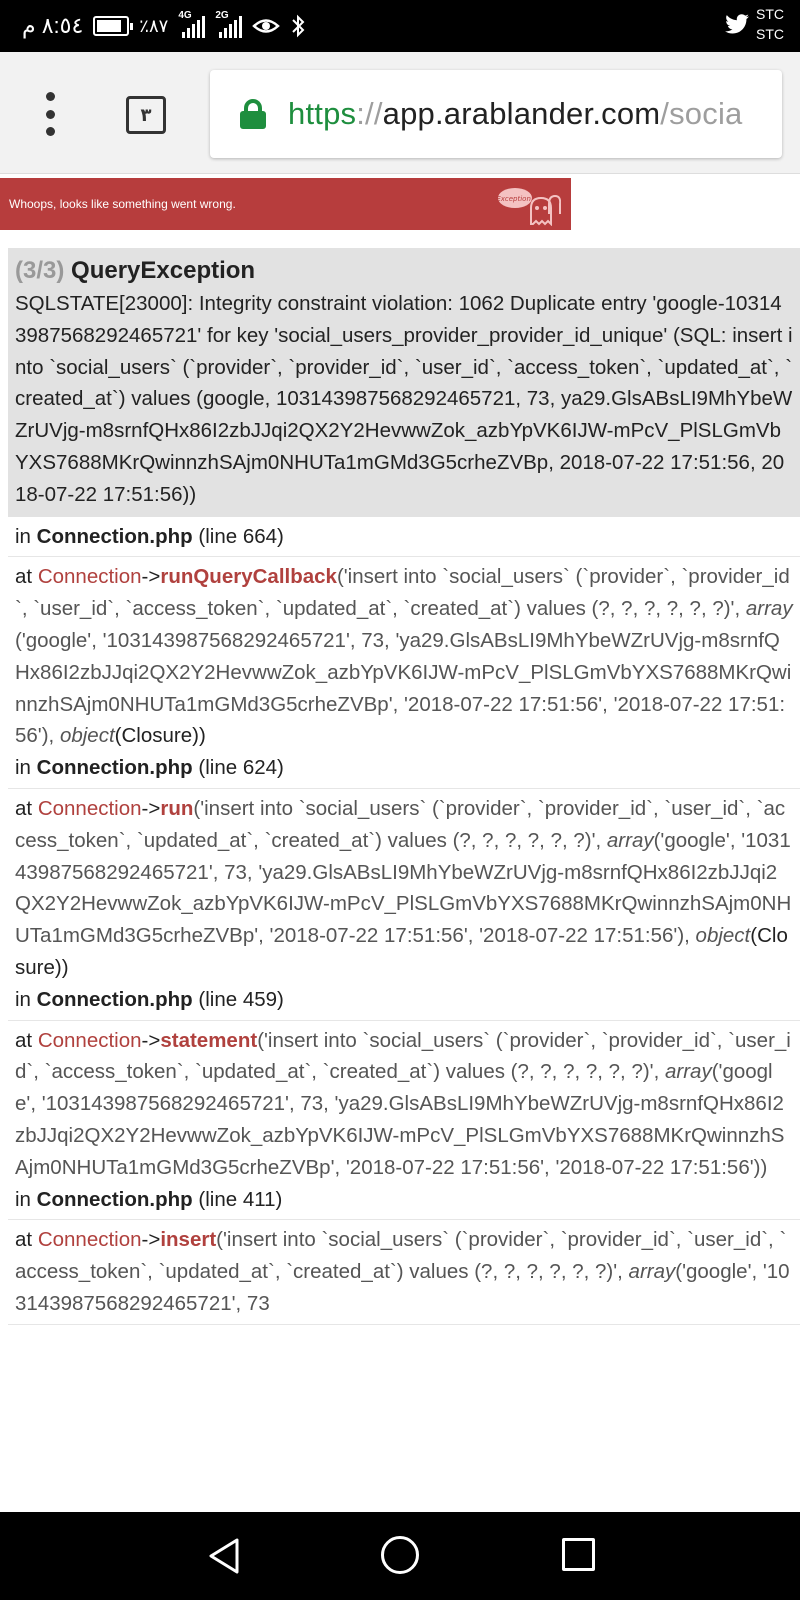 This screenshot has width=800, height=1600. I want to click on network-type-2: 2G, so click(222, 15).